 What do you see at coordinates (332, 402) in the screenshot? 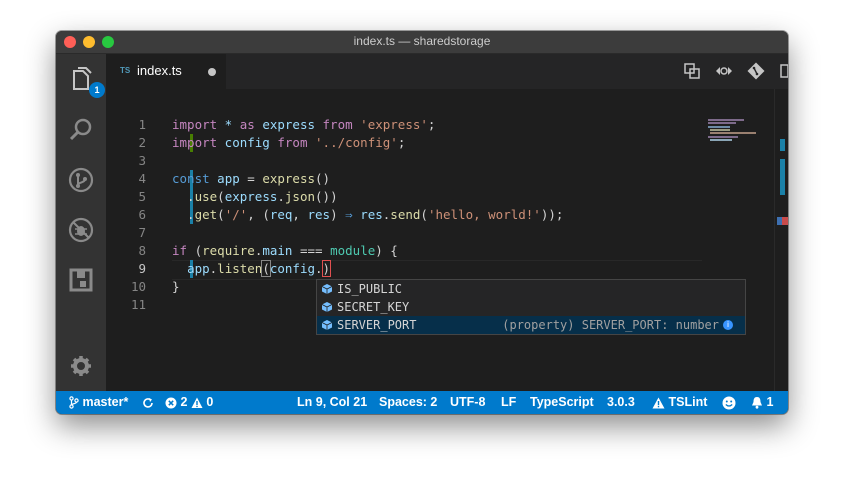
I see `cursor-position: Ln 9, Col 21` at bounding box center [332, 402].